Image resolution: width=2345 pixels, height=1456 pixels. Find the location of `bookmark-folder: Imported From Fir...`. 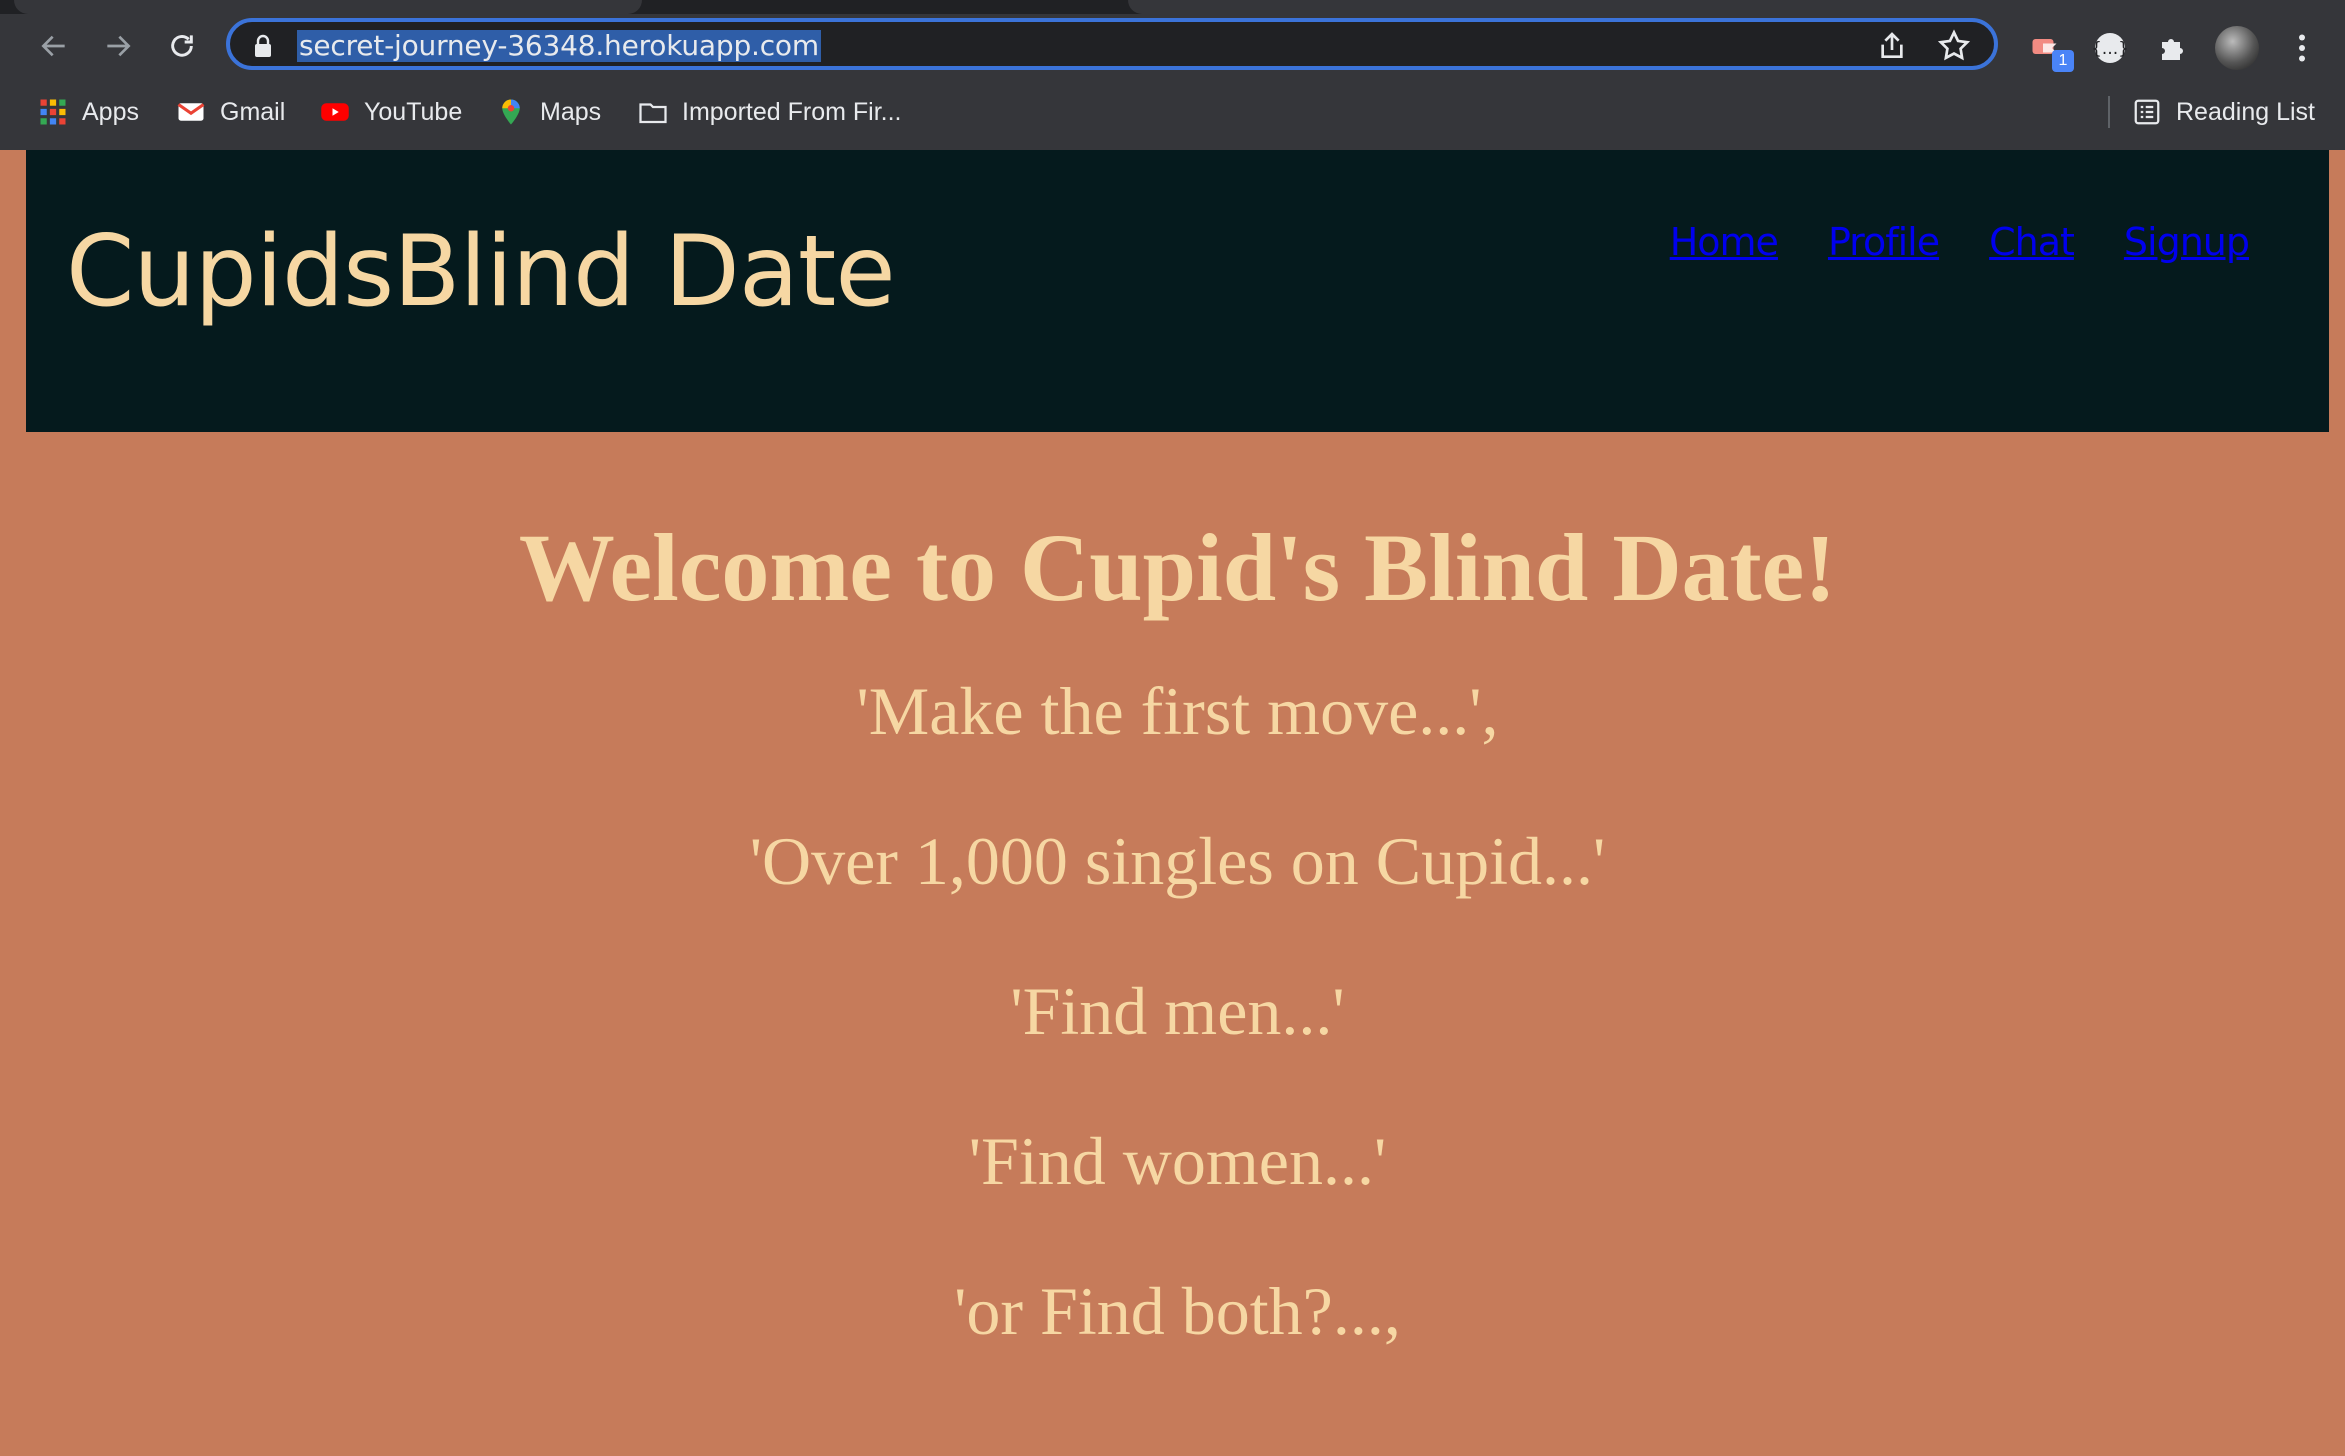

bookmark-folder: Imported From Fir... is located at coordinates (769, 112).